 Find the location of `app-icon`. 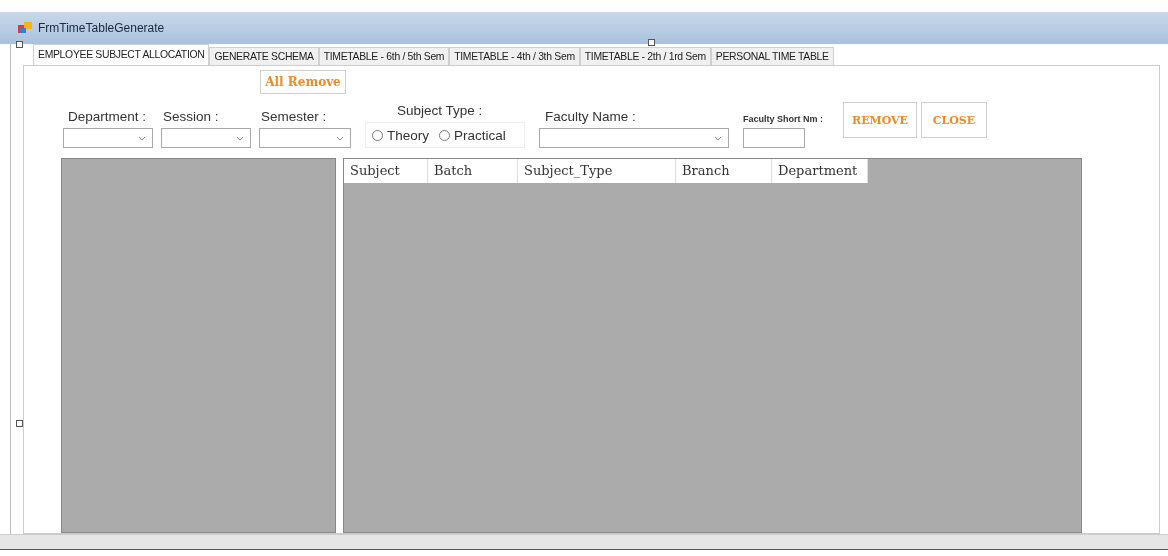

app-icon is located at coordinates (25, 28).